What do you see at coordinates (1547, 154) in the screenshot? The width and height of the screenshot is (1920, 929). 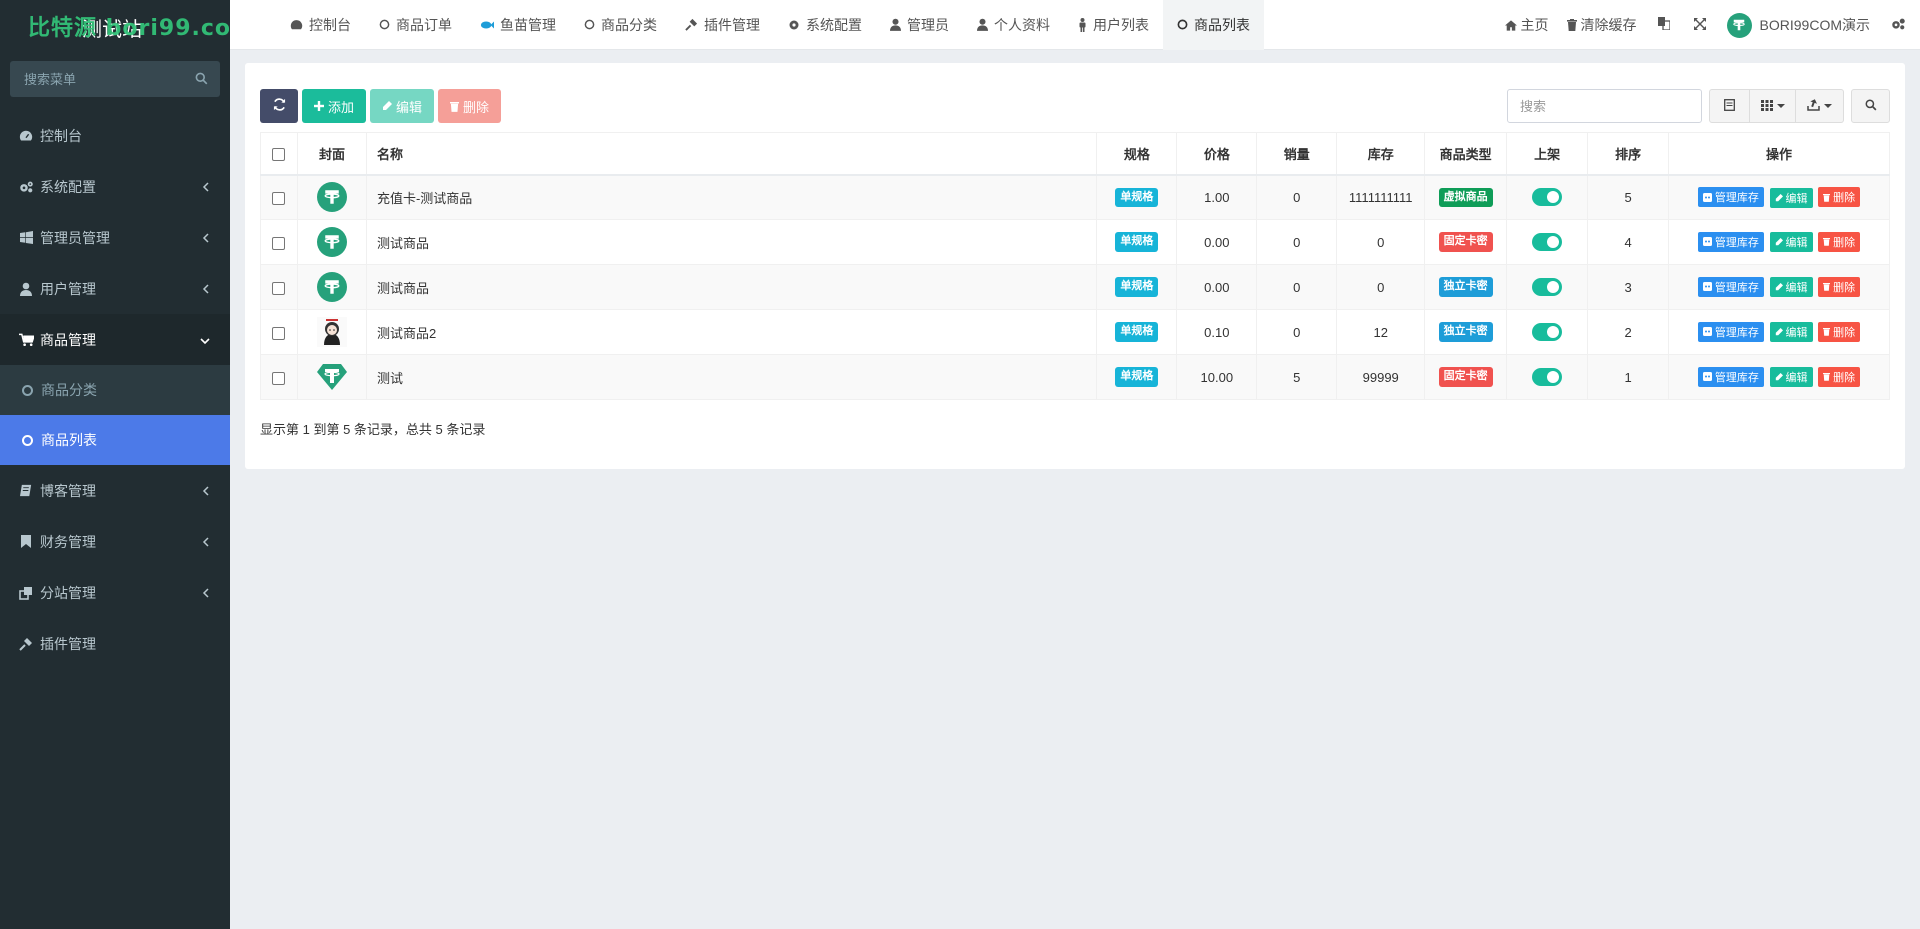 I see `col-shelf: 上架` at bounding box center [1547, 154].